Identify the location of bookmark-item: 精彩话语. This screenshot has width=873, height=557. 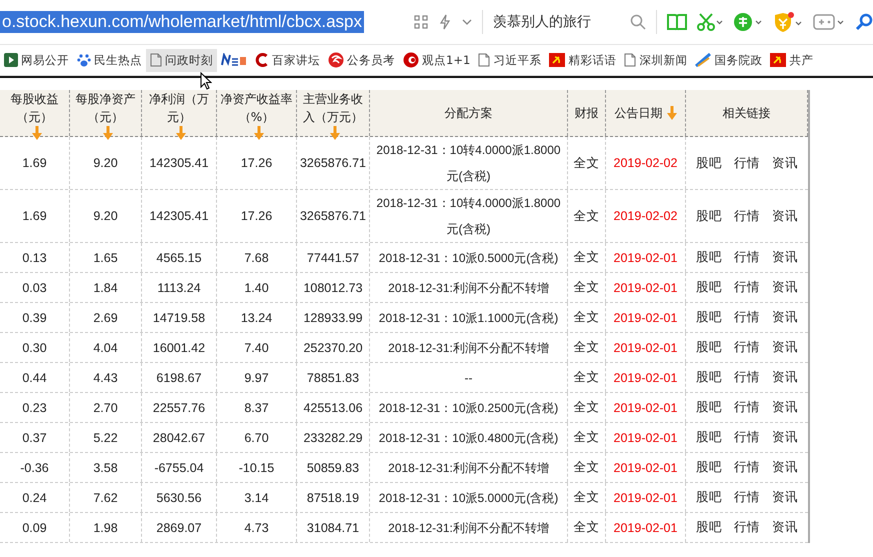
(582, 60).